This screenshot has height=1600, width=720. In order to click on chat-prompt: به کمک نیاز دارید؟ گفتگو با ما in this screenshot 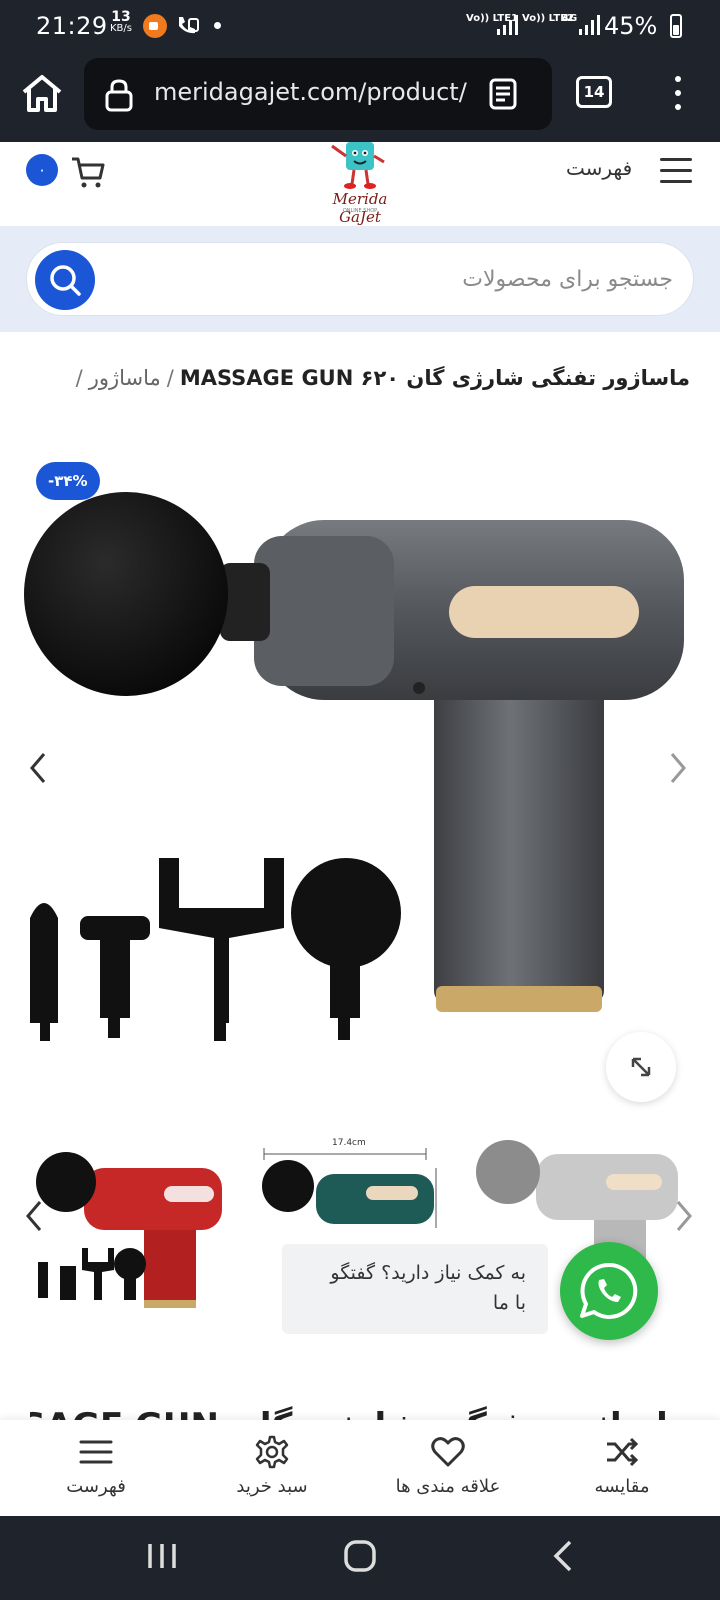, I will do `click(415, 1289)`.